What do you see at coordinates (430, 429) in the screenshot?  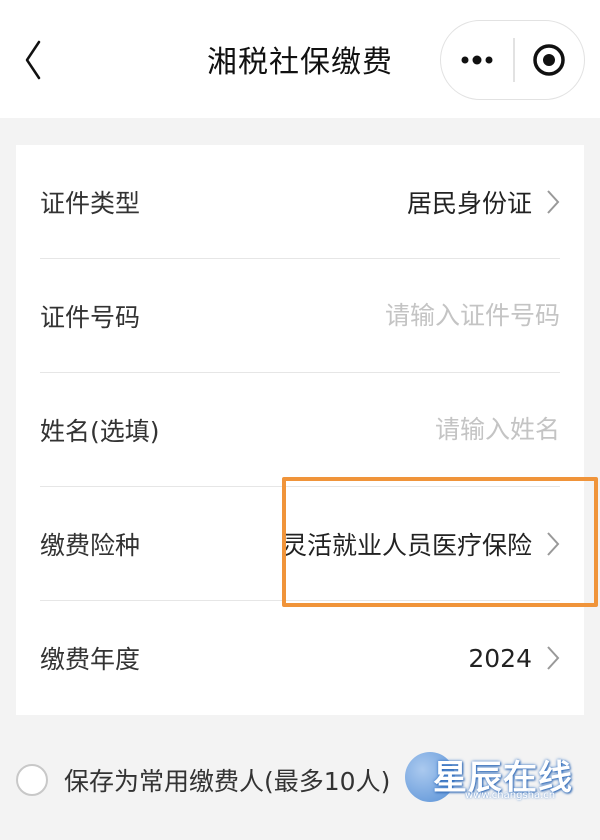 I see `name-input` at bounding box center [430, 429].